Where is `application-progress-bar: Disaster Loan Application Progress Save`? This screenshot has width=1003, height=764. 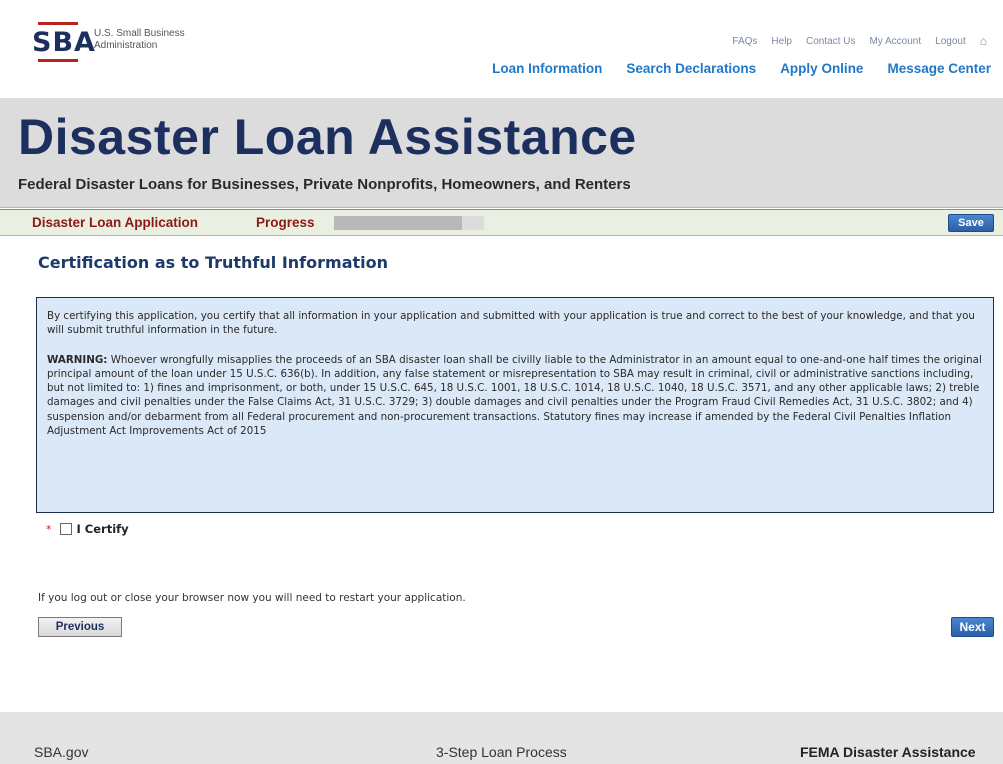 application-progress-bar: Disaster Loan Application Progress Save is located at coordinates (501, 222).